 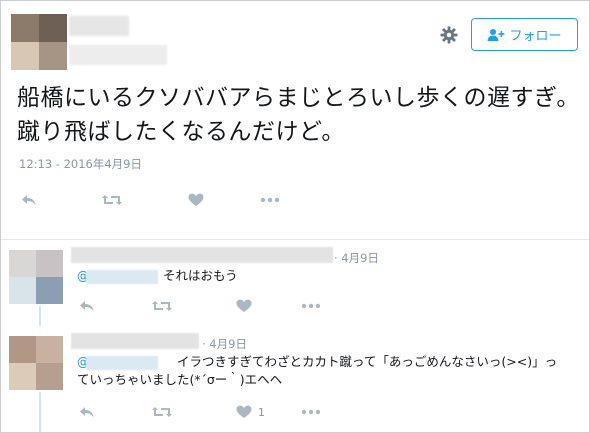 What do you see at coordinates (122, 277) in the screenshot?
I see `blurred-mention` at bounding box center [122, 277].